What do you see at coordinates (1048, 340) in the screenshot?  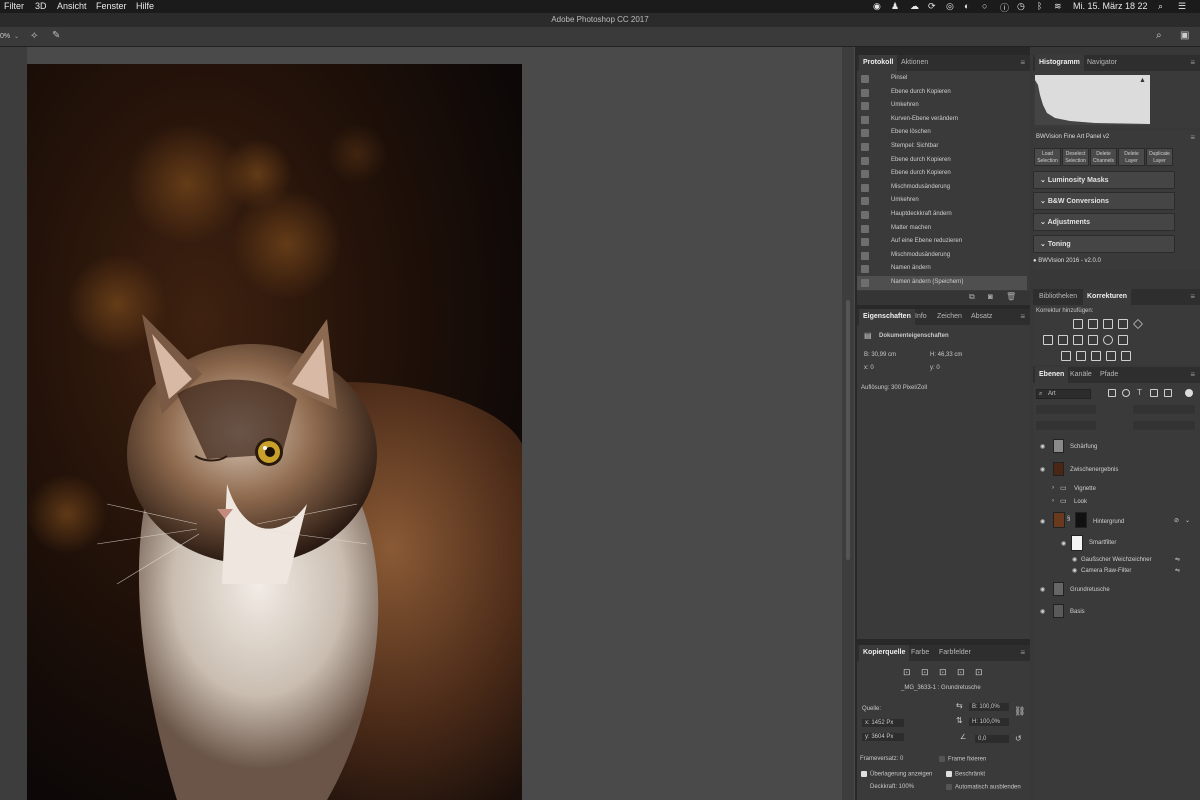 I see `hue-saturation-icon` at bounding box center [1048, 340].